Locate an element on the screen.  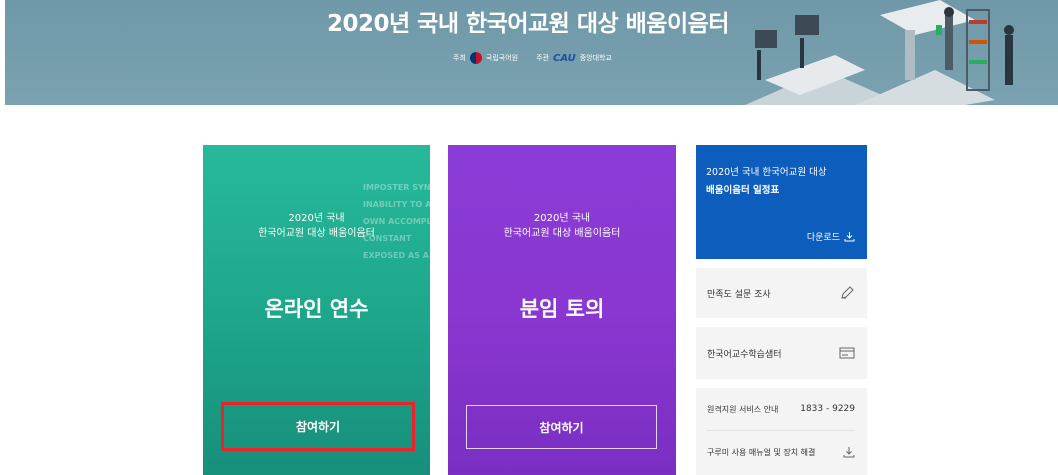
pencil-icon is located at coordinates (847, 293).